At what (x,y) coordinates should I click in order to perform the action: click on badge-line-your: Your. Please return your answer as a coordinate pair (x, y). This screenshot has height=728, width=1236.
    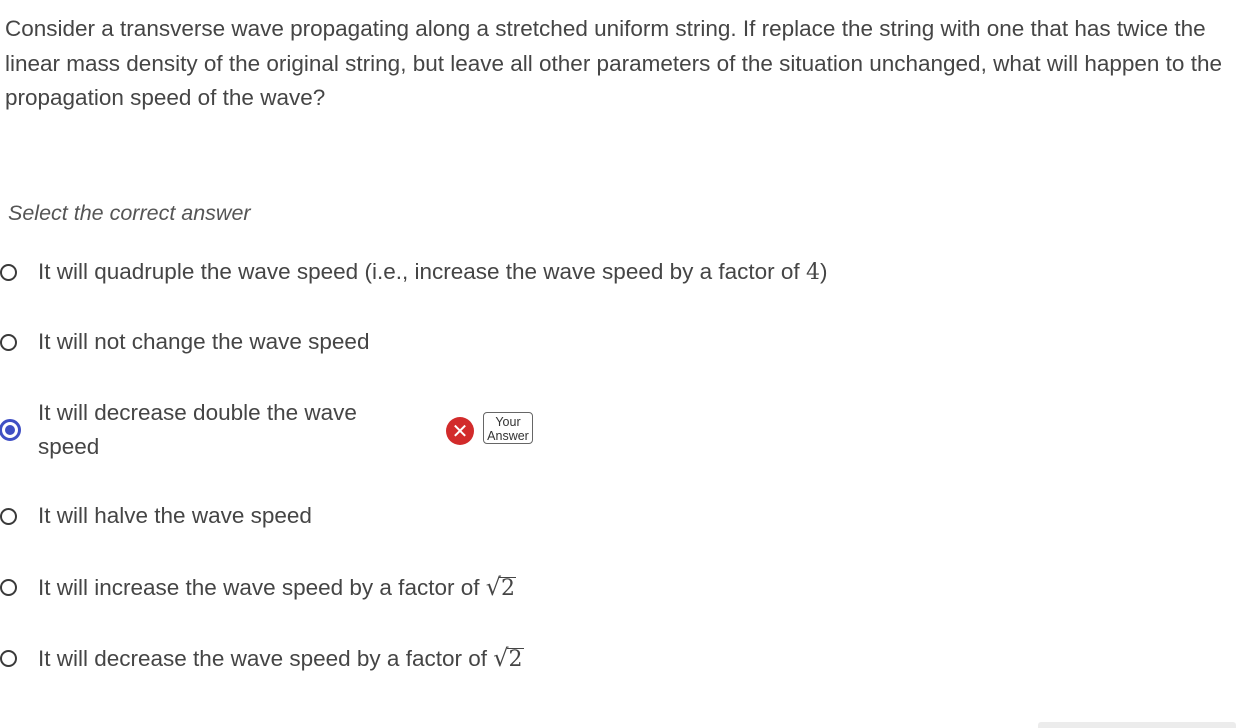
    Looking at the image, I should click on (508, 422).